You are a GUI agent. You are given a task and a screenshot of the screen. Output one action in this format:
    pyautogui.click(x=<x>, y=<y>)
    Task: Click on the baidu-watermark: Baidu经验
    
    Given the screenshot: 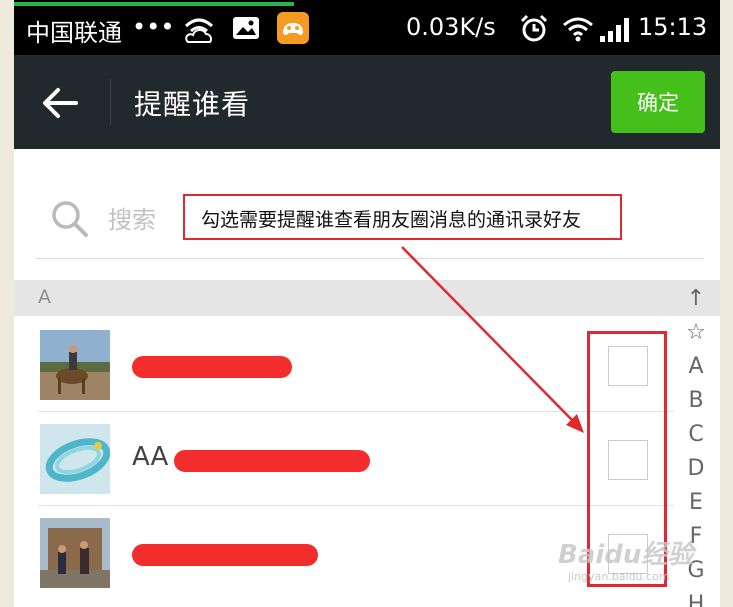 What is the action you would take?
    pyautogui.click(x=626, y=555)
    